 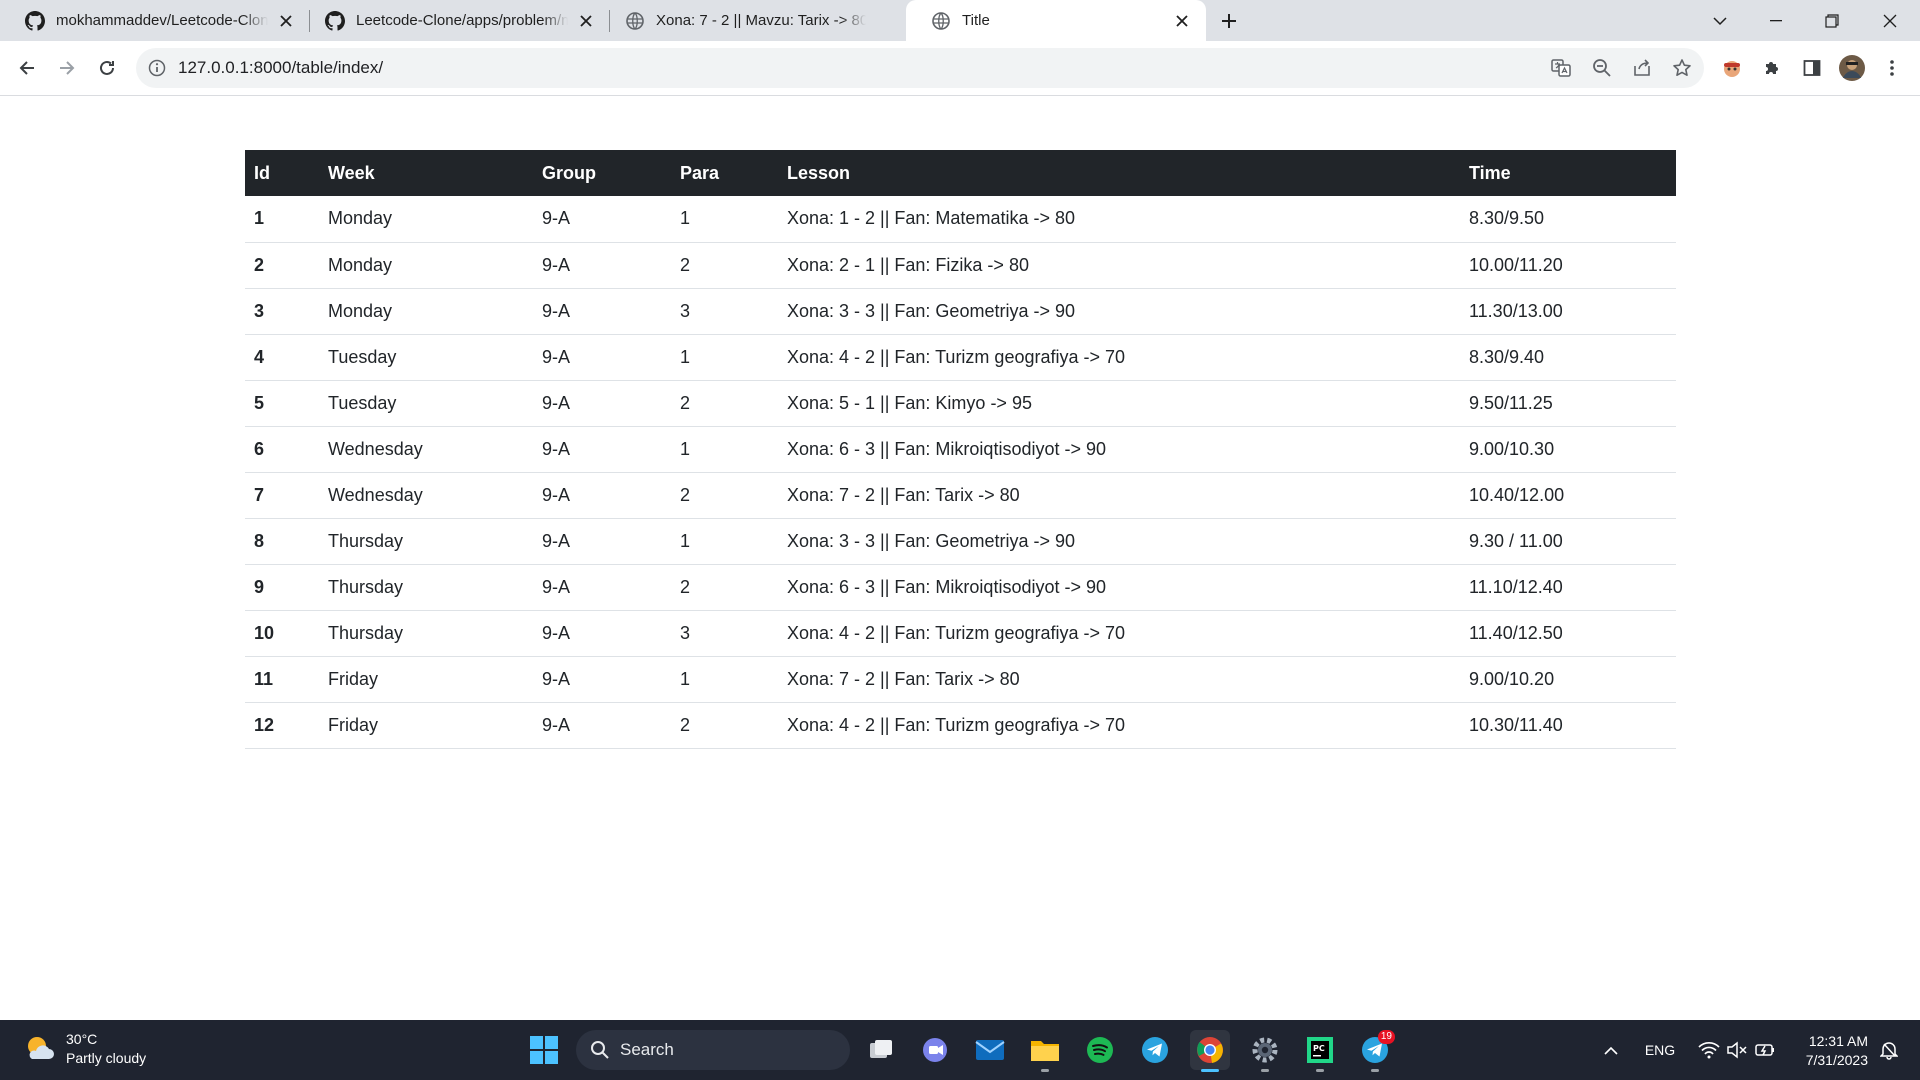 What do you see at coordinates (1889, 1050) in the screenshot?
I see `notifications-button` at bounding box center [1889, 1050].